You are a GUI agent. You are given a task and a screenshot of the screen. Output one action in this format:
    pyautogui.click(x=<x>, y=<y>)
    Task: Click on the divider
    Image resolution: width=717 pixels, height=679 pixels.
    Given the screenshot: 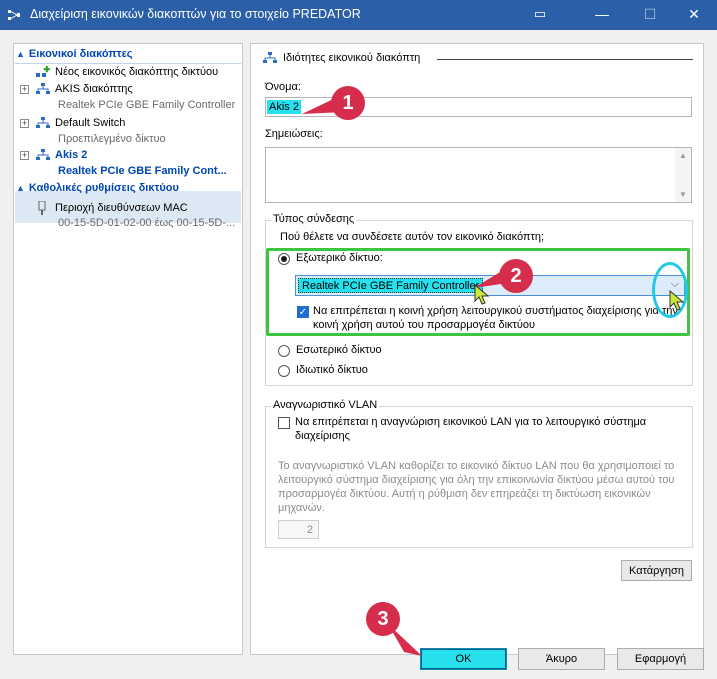 What is the action you would take?
    pyautogui.click(x=128, y=63)
    